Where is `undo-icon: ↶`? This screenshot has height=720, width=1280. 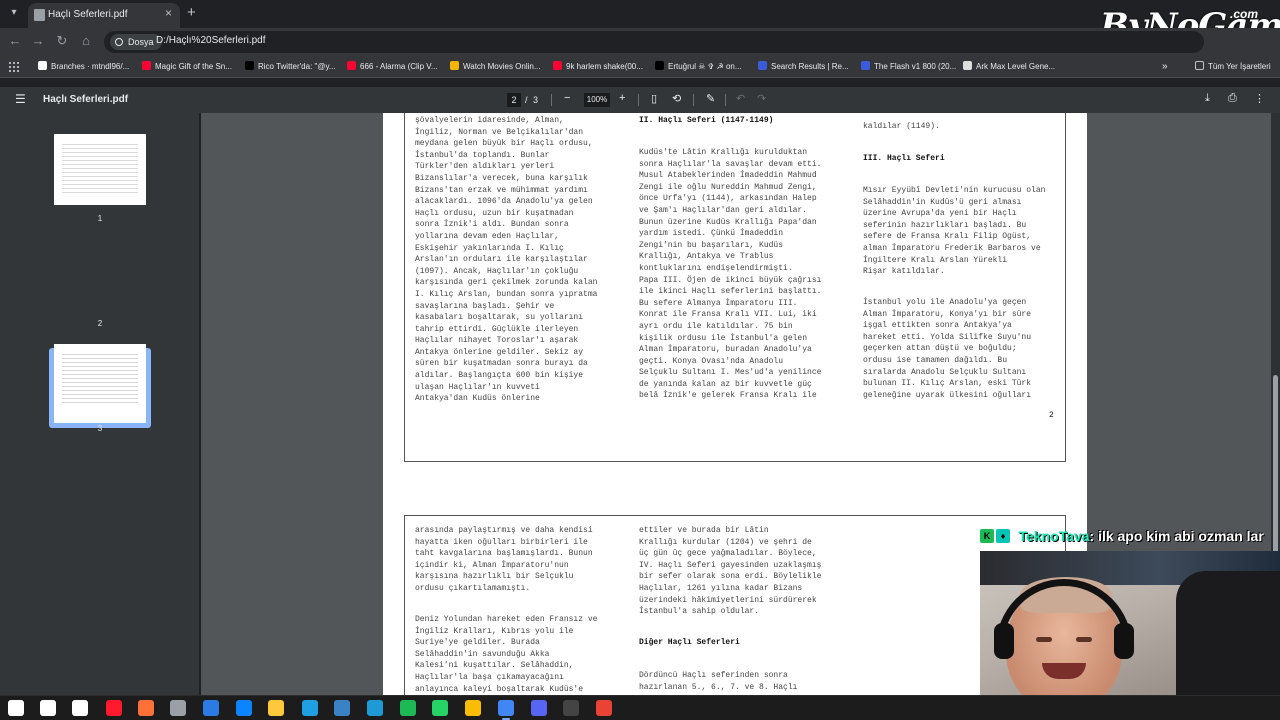
undo-icon: ↶ is located at coordinates (740, 98).